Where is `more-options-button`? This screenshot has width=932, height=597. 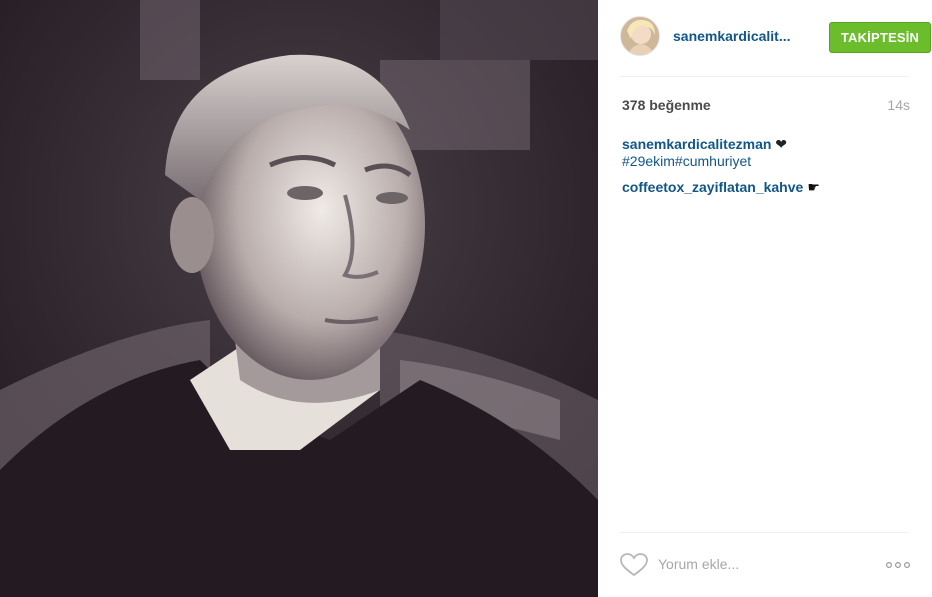
more-options-button is located at coordinates (898, 565).